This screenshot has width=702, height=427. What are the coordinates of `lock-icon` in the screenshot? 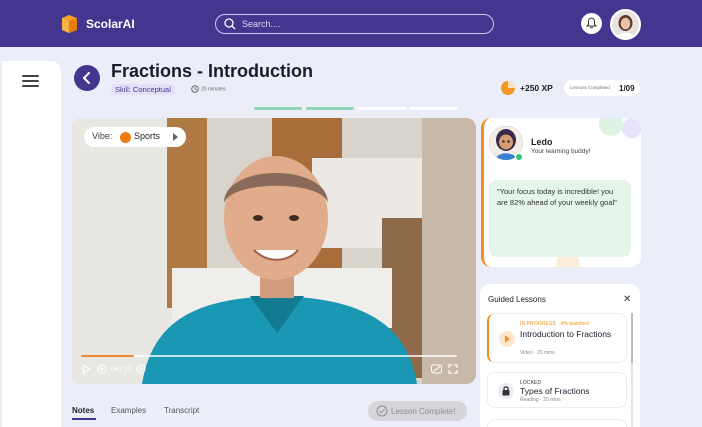 It's located at (506, 391).